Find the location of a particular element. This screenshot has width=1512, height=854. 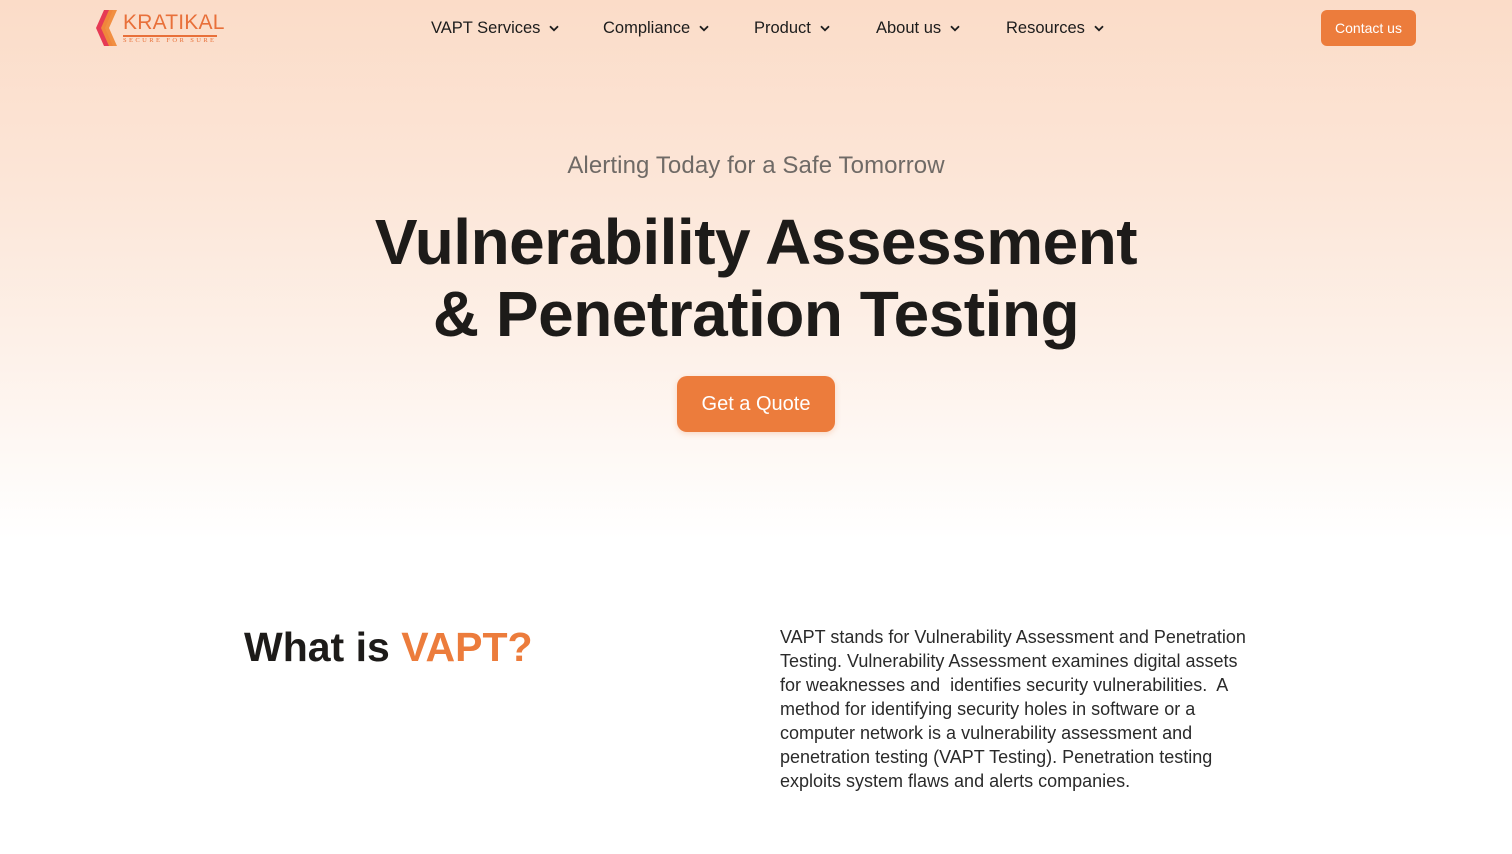

nav-item-vapt-services: VAPT Services is located at coordinates (495, 28).